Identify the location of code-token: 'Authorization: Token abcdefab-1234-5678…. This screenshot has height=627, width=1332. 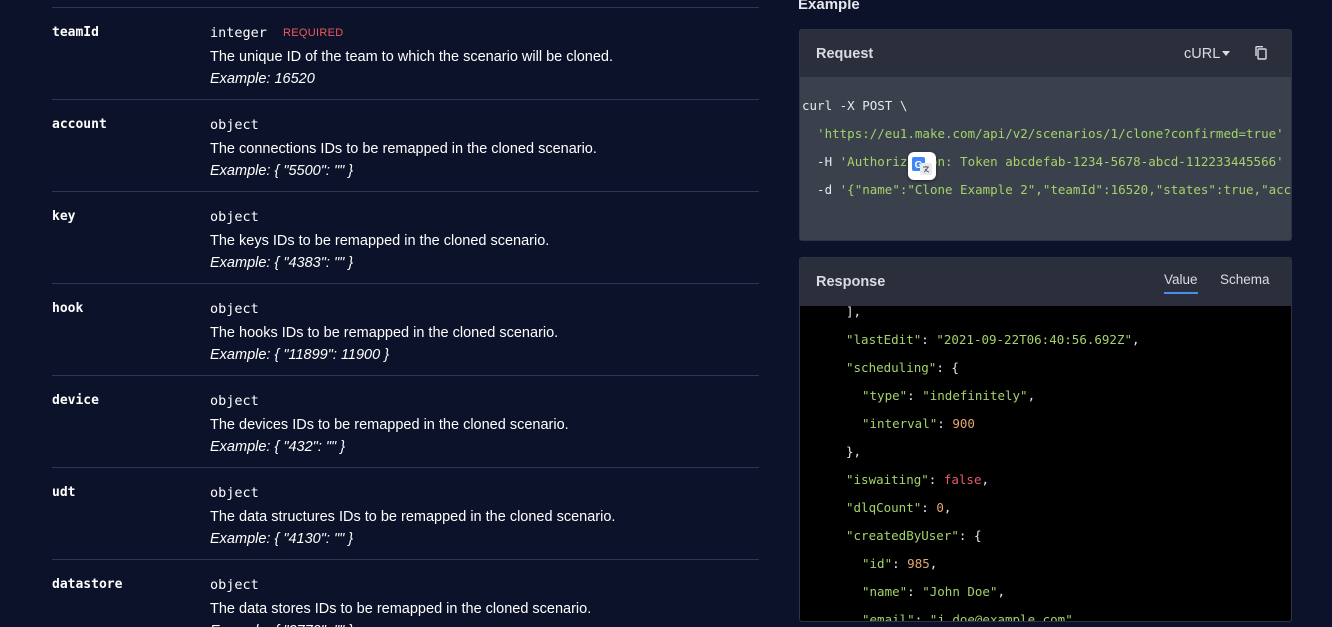
(1061, 161).